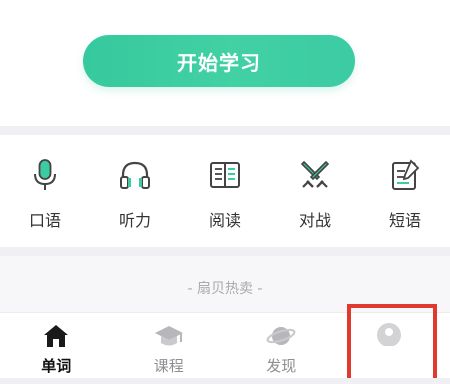 The image size is (450, 384). What do you see at coordinates (45, 191) in the screenshot?
I see `feature-speaking: 口语` at bounding box center [45, 191].